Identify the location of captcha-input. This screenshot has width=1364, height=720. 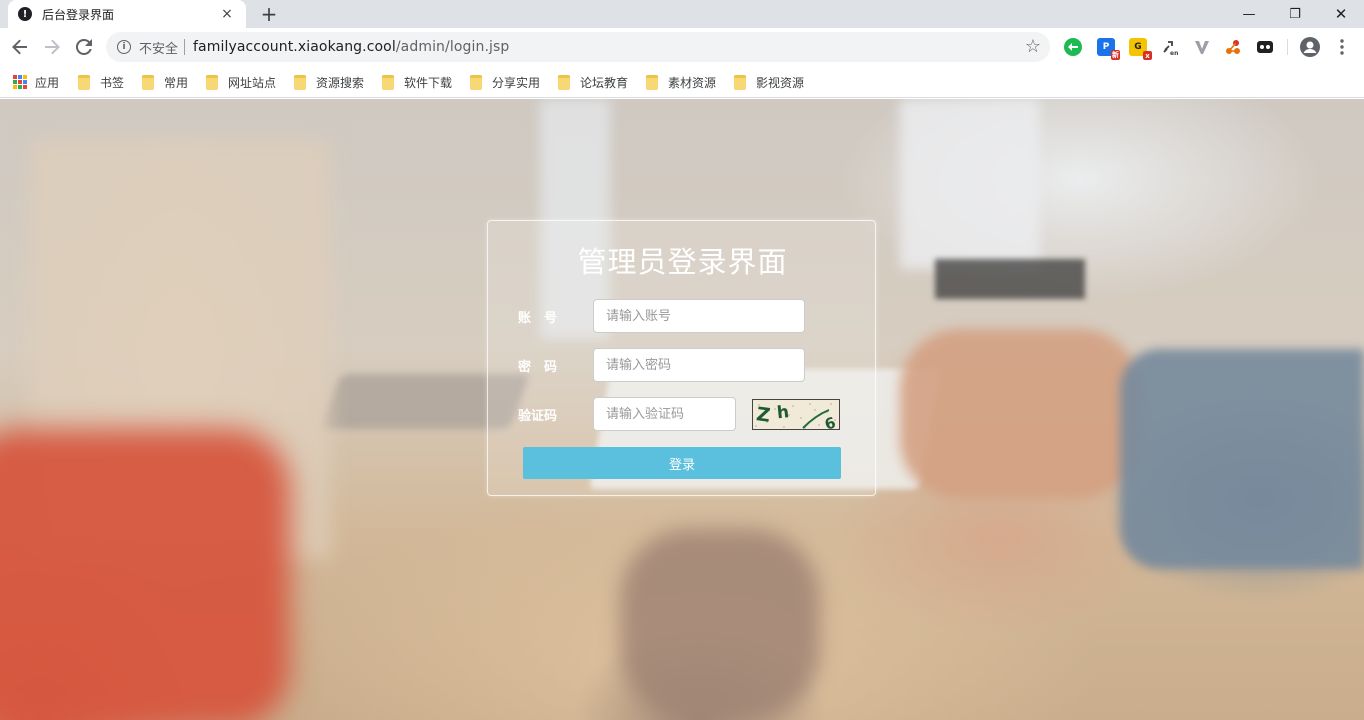
(664, 414).